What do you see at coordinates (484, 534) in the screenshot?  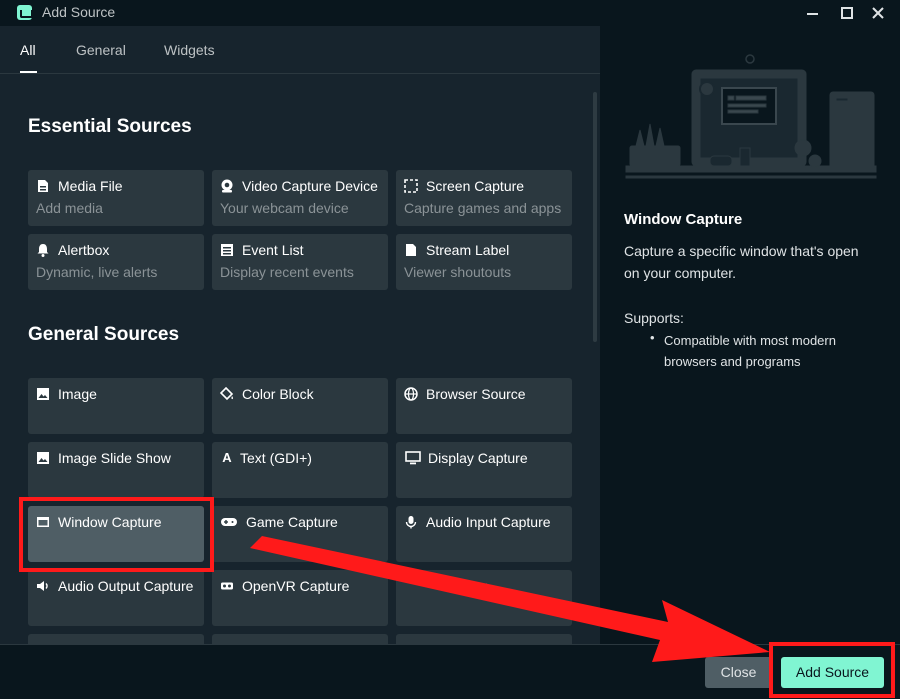 I see `source-card-audio-input-capture: Audio Input Capture` at bounding box center [484, 534].